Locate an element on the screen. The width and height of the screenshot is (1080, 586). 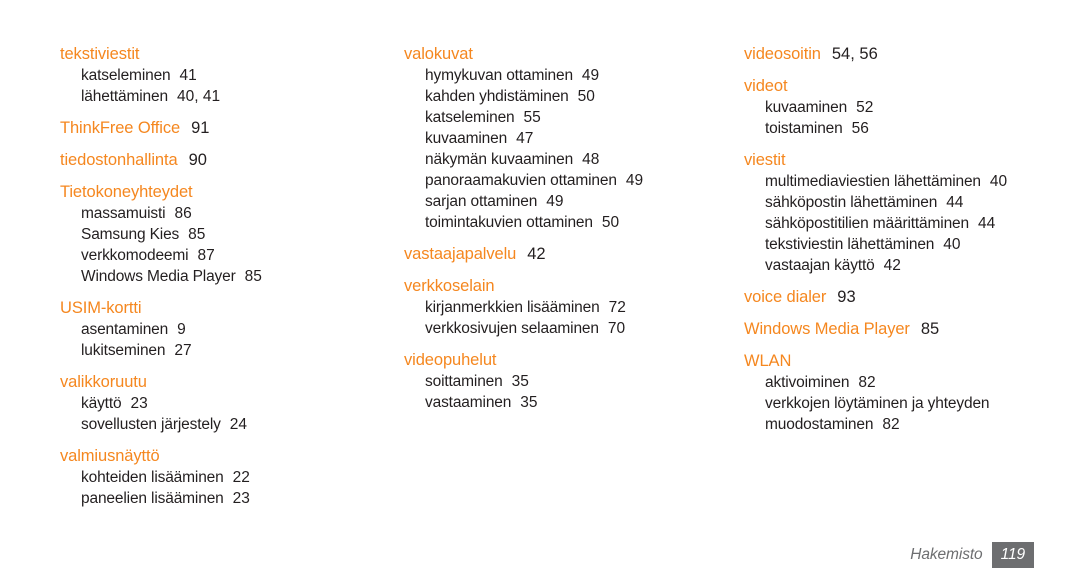
index-heading-label: Windows Media Player is located at coordinates (827, 329).